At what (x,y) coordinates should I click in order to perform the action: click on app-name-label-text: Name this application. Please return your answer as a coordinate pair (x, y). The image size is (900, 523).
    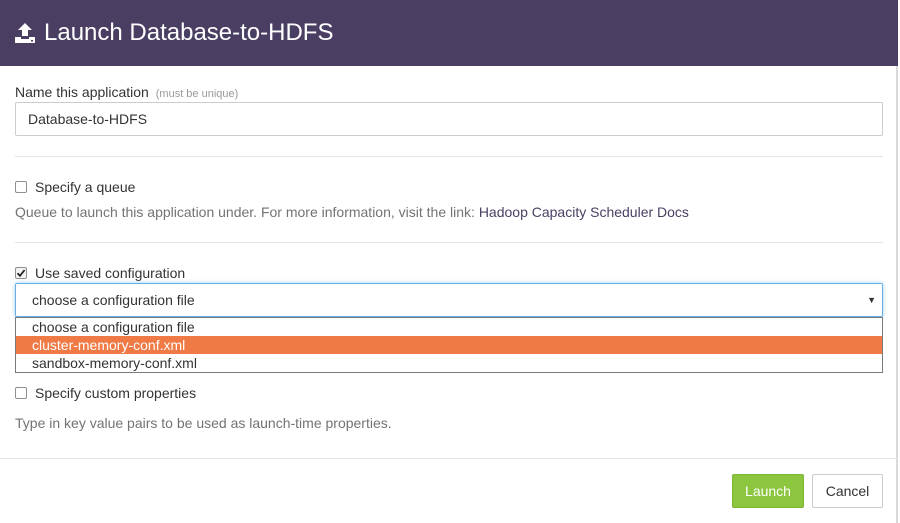
    Looking at the image, I should click on (82, 92).